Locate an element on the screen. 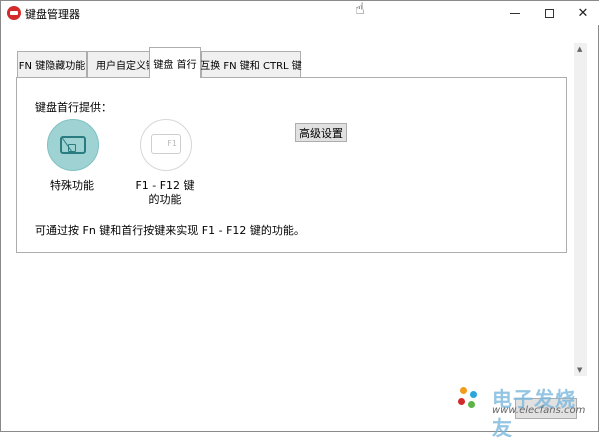  watermark: 电子发烧友 www.elecfans.com is located at coordinates (526, 409).